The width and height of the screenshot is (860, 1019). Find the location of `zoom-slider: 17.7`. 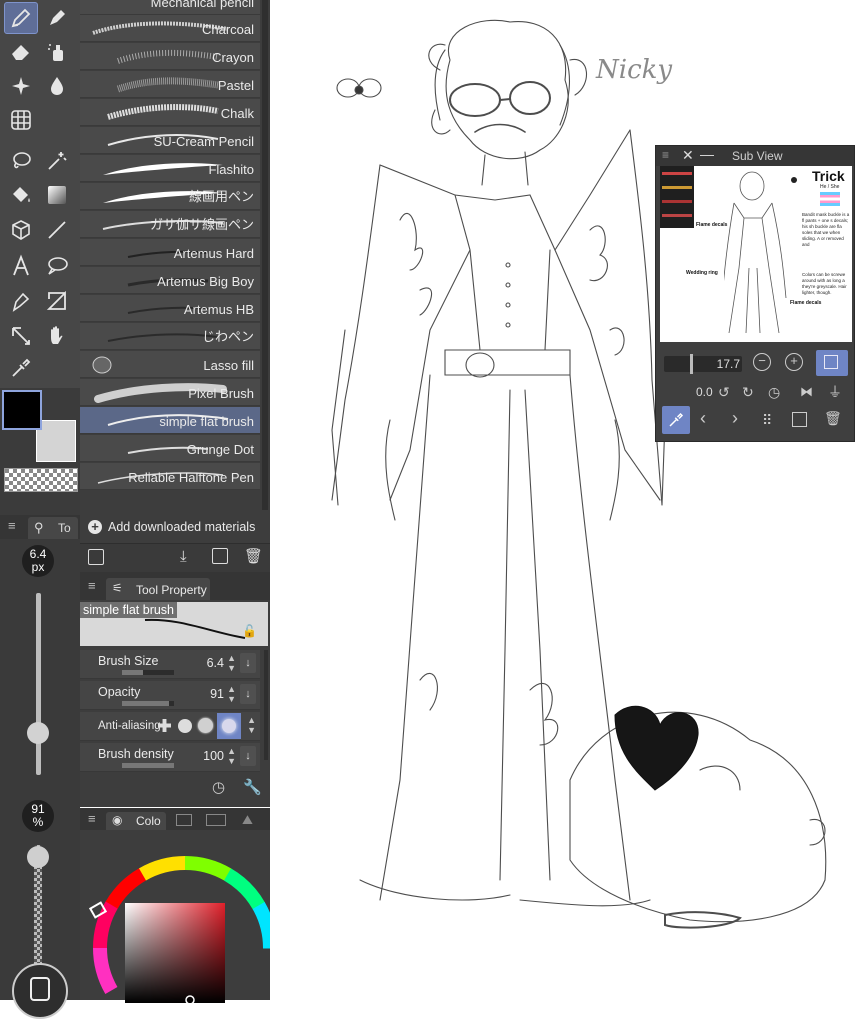

zoom-slider: 17.7 is located at coordinates (703, 364).